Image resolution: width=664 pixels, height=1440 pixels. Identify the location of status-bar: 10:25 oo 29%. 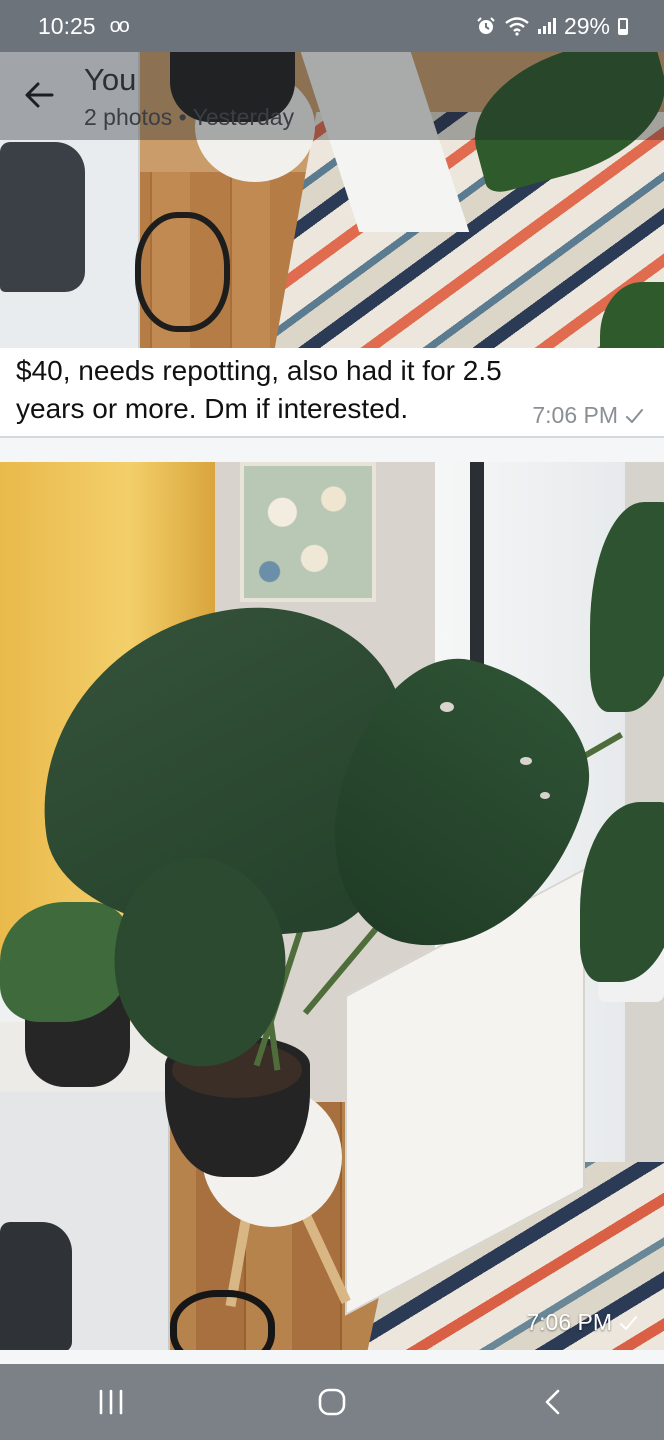
(332, 26).